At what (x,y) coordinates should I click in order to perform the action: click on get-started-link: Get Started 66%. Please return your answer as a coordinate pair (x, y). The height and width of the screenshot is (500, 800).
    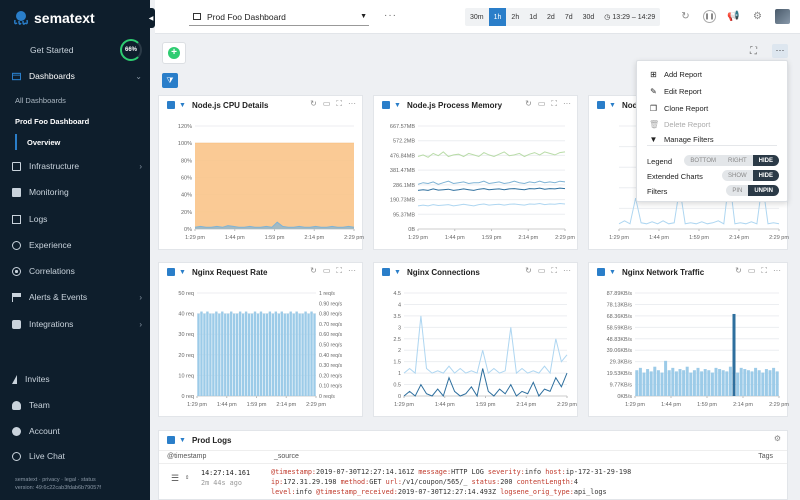
    Looking at the image, I should click on (75, 50).